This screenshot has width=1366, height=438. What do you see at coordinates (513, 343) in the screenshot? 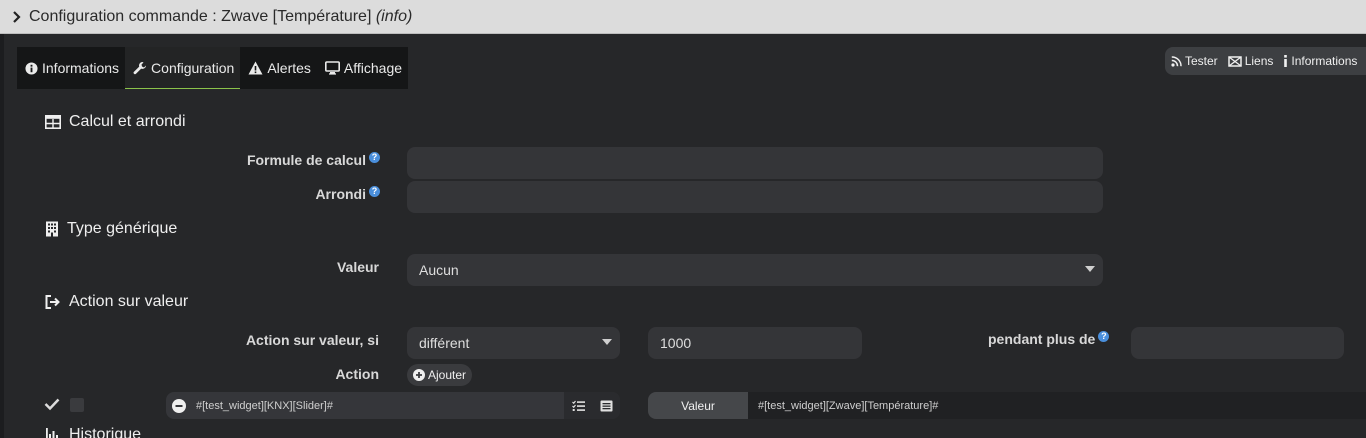
I see `condition-select: différent` at bounding box center [513, 343].